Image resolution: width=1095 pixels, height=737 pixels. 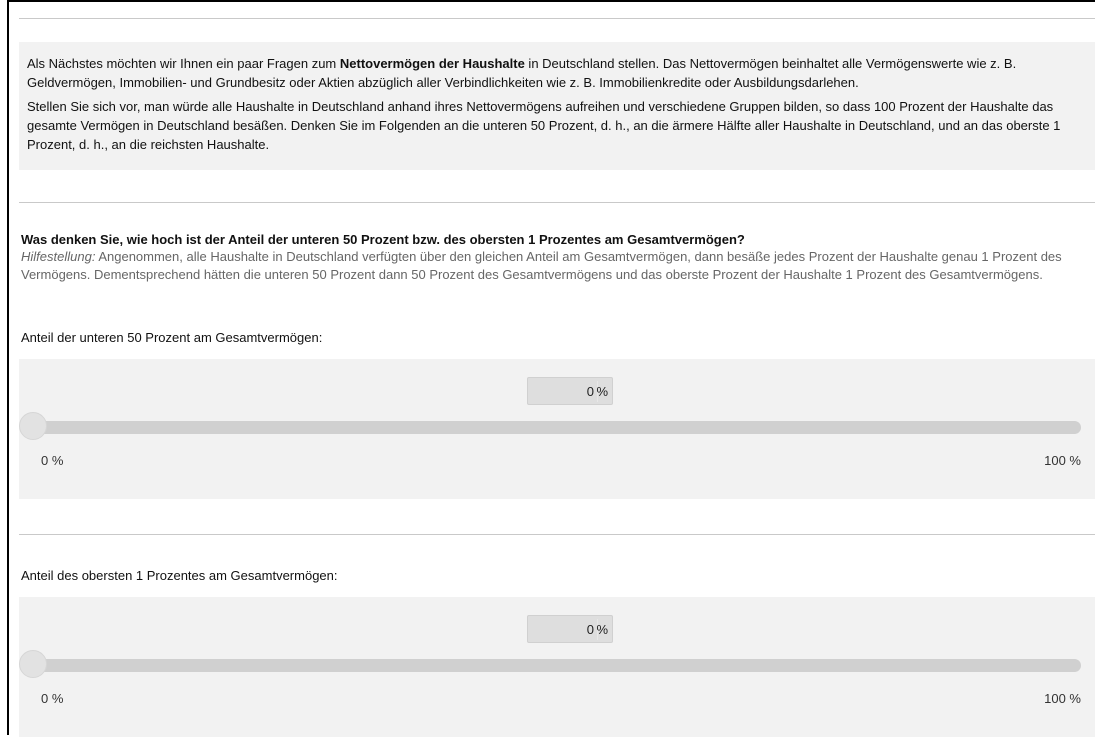 What do you see at coordinates (52, 460) in the screenshot?
I see `slider-1-min-label: 0 %` at bounding box center [52, 460].